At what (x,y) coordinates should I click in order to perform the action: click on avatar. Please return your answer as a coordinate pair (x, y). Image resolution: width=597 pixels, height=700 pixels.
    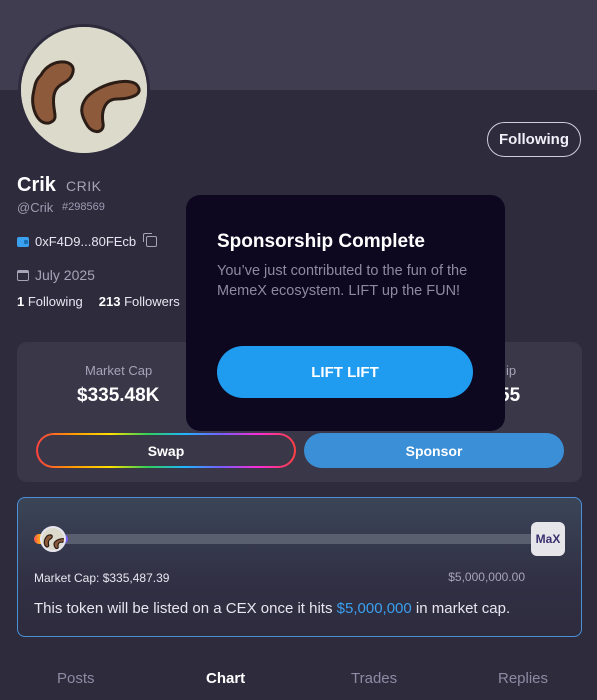
    Looking at the image, I should click on (84, 90).